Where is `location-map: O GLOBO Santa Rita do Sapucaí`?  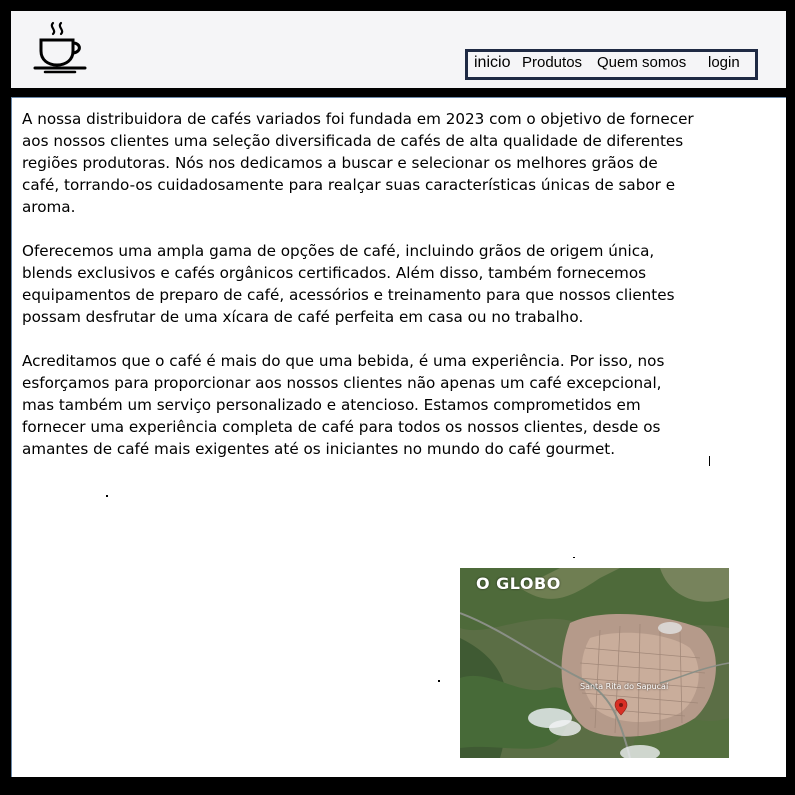 location-map: O GLOBO Santa Rita do Sapucaí is located at coordinates (594, 663).